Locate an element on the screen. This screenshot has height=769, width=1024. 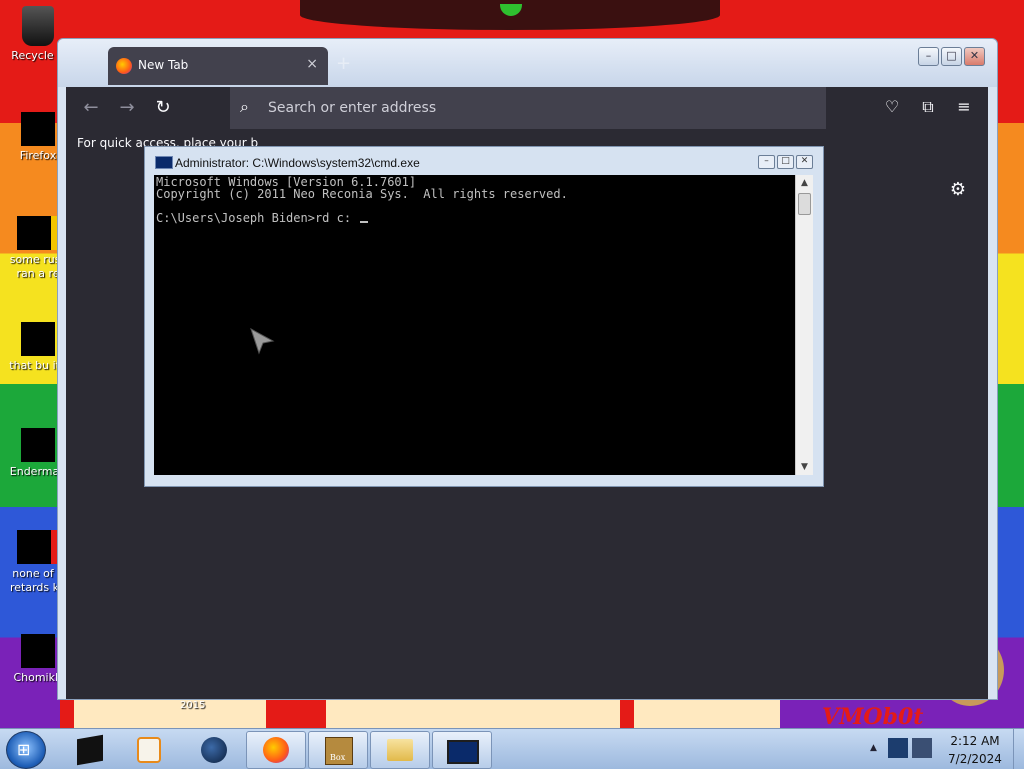
taskbar-item-globe is located at coordinates (214, 750).